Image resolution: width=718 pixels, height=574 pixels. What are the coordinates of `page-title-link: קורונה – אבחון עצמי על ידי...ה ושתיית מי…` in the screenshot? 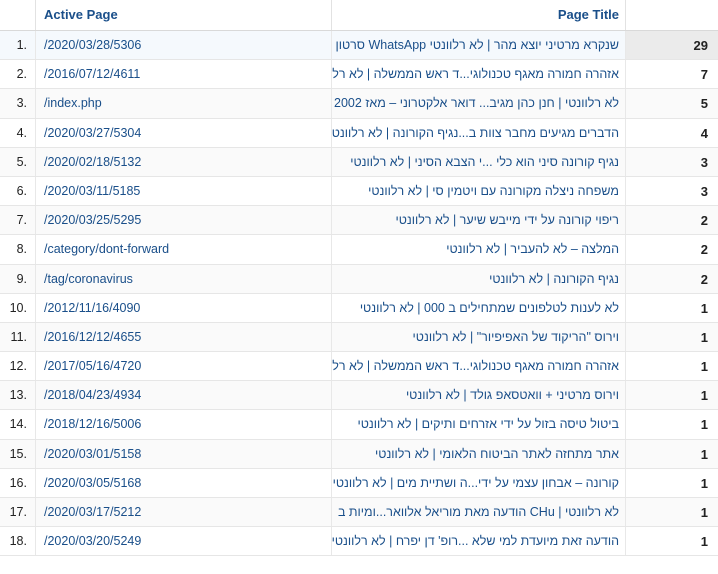 It's located at (479, 482).